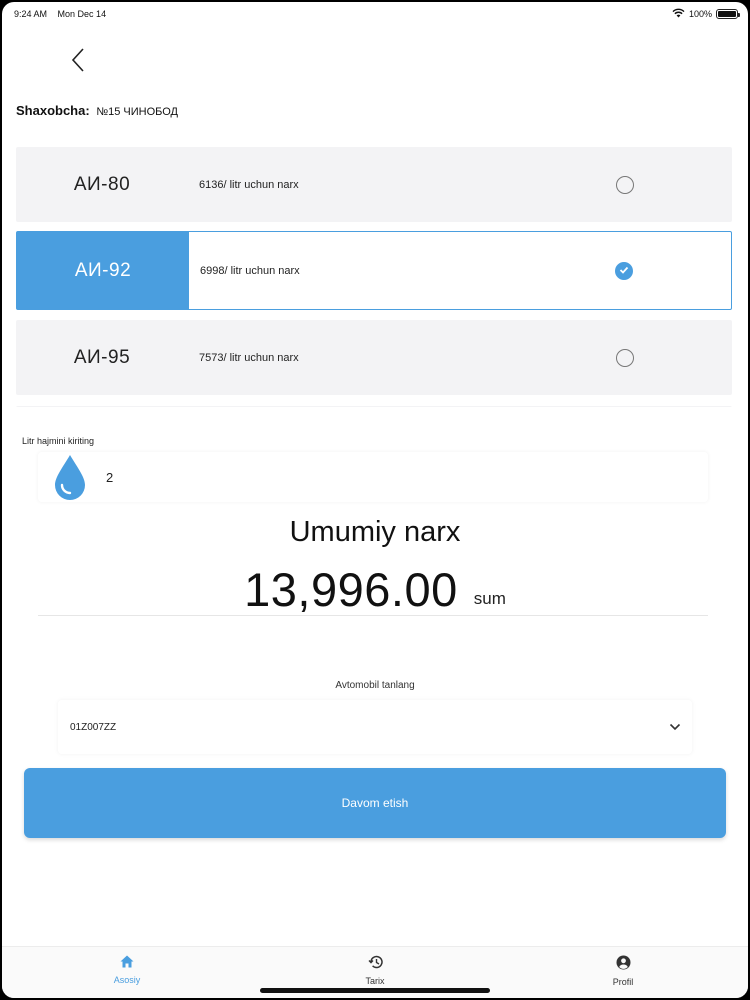 Image resolution: width=750 pixels, height=1000 pixels. What do you see at coordinates (374, 270) in the screenshot?
I see `fuel-option-ai92: АИ-92 6998/ litr uchun narx` at bounding box center [374, 270].